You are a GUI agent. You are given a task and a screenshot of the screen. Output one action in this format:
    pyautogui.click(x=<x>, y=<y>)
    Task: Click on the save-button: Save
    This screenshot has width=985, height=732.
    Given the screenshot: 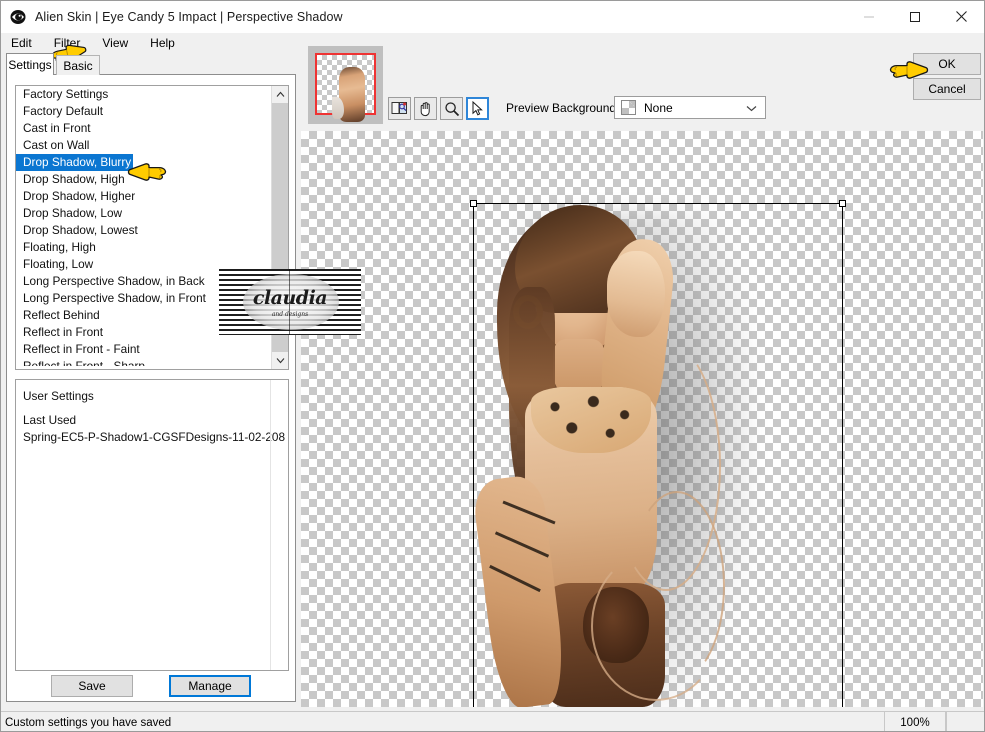 What is the action you would take?
    pyautogui.click(x=92, y=686)
    